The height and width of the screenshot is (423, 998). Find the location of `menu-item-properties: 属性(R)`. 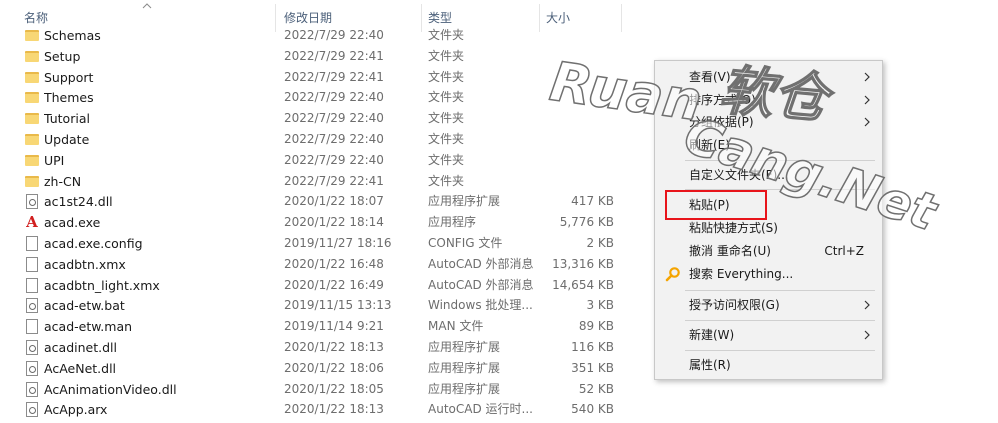

menu-item-properties: 属性(R) is located at coordinates (768, 365).